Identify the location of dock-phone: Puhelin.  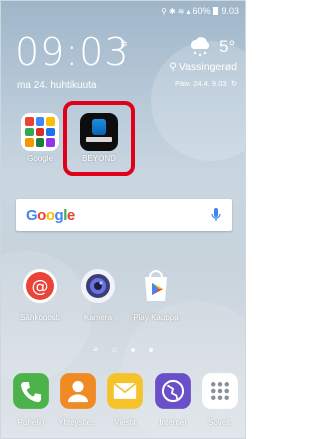
(31, 399).